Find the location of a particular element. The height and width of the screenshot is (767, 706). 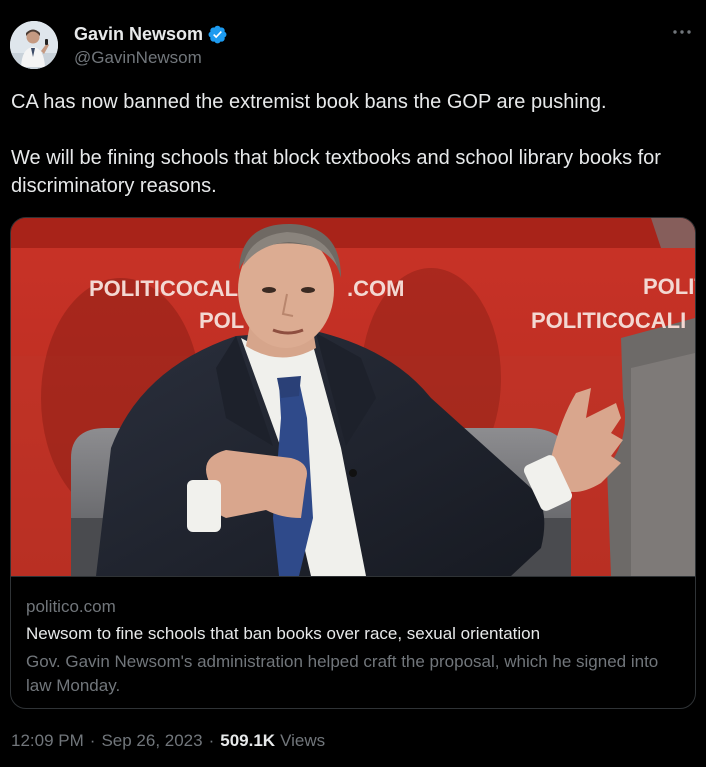

tweet-time: 12:09 PM is located at coordinates (47, 741).